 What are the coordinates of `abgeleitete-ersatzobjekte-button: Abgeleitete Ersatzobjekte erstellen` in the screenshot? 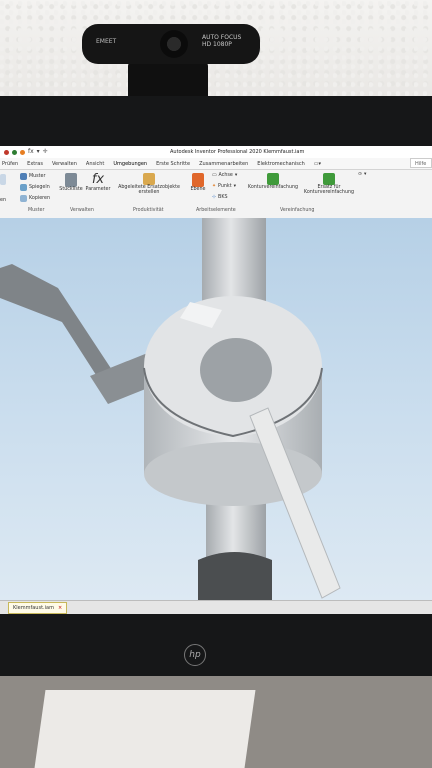 It's located at (149, 184).